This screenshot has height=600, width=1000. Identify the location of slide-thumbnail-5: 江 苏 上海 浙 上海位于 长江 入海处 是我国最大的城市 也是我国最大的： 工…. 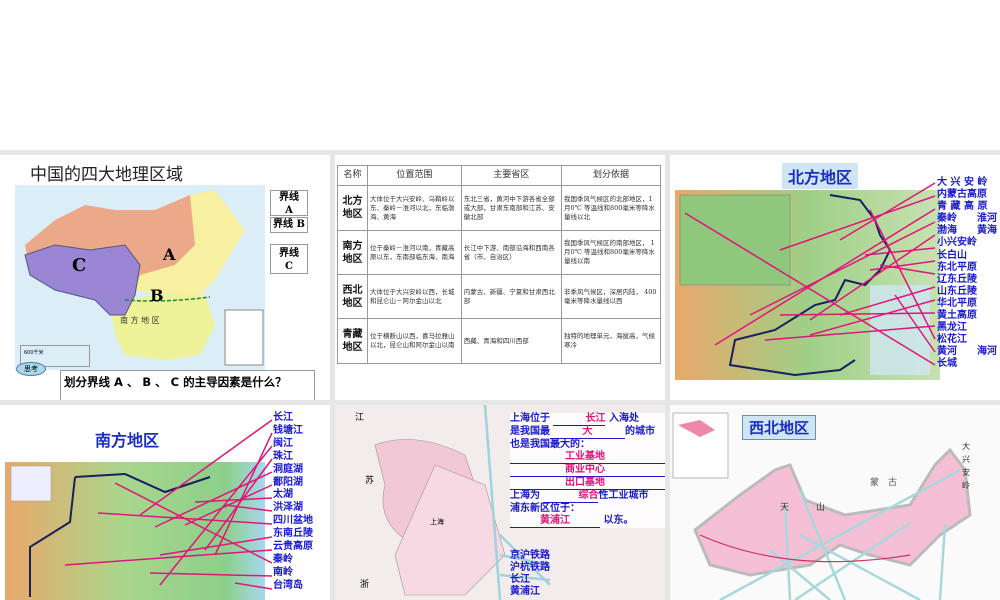
(500, 502).